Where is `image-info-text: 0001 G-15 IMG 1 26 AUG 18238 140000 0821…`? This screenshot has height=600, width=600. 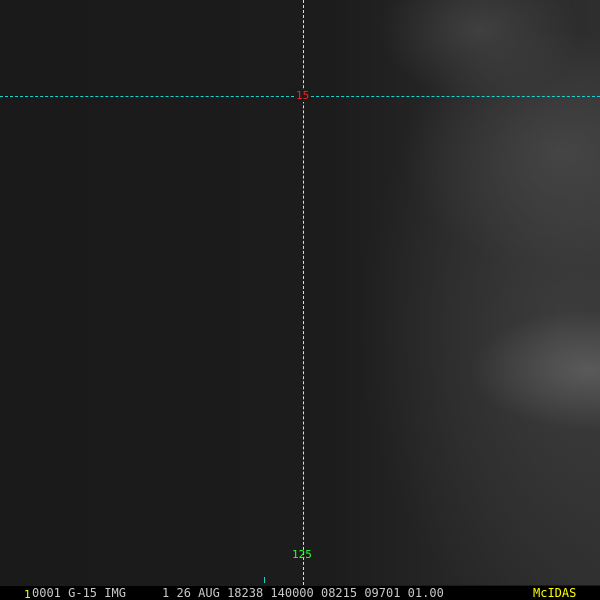
image-info-text: 0001 G-15 IMG 1 26 AUG 18238 140000 0821… is located at coordinates (238, 593).